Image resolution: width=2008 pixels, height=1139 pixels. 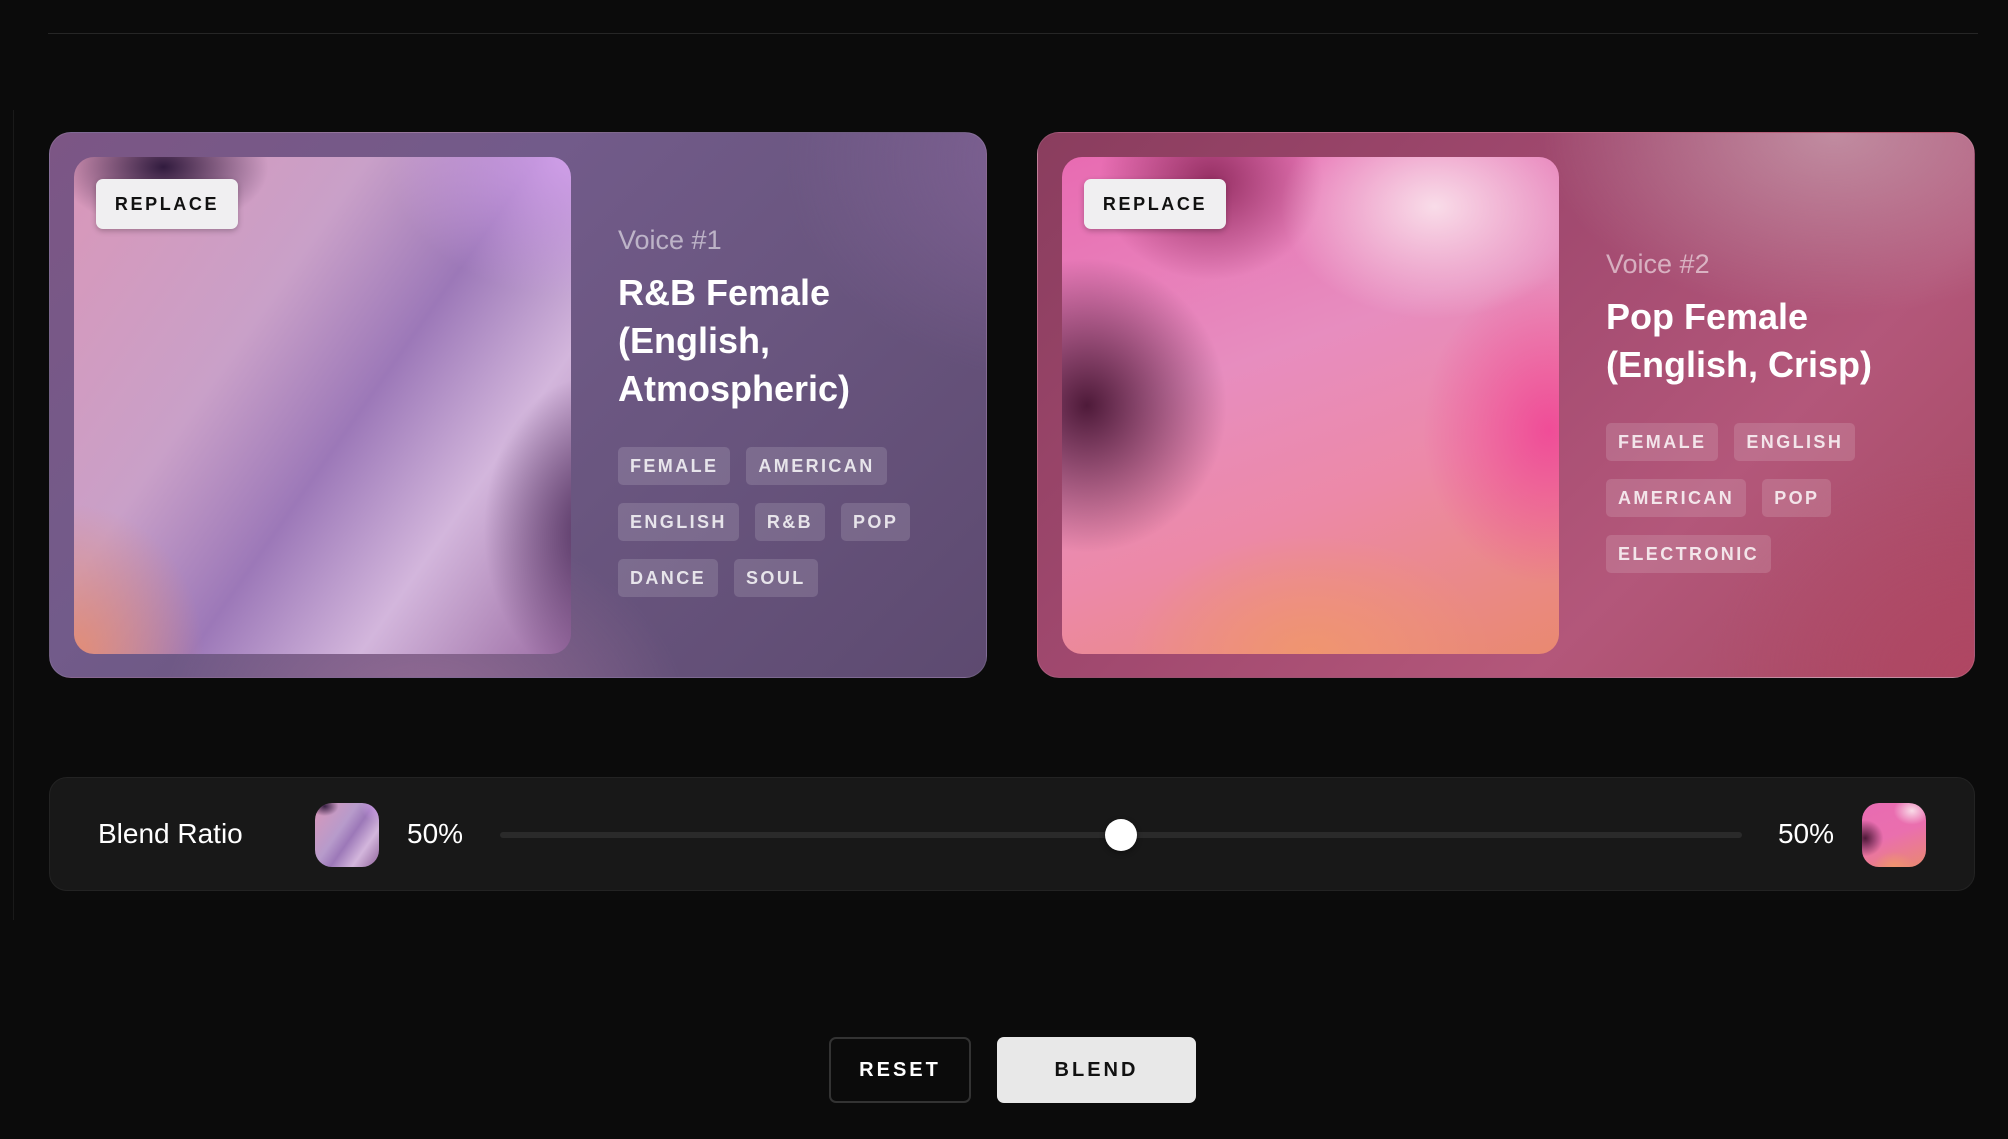 I want to click on slider-handle, so click(x=1121, y=835).